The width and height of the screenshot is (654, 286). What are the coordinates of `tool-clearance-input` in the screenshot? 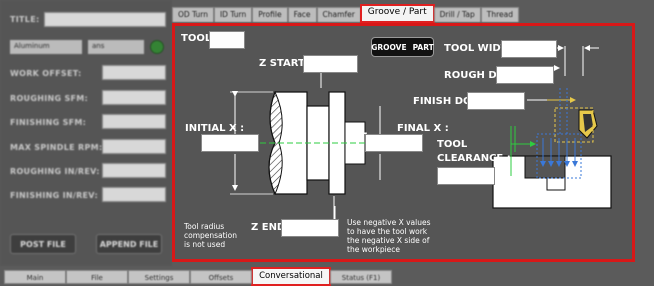 It's located at (466, 176).